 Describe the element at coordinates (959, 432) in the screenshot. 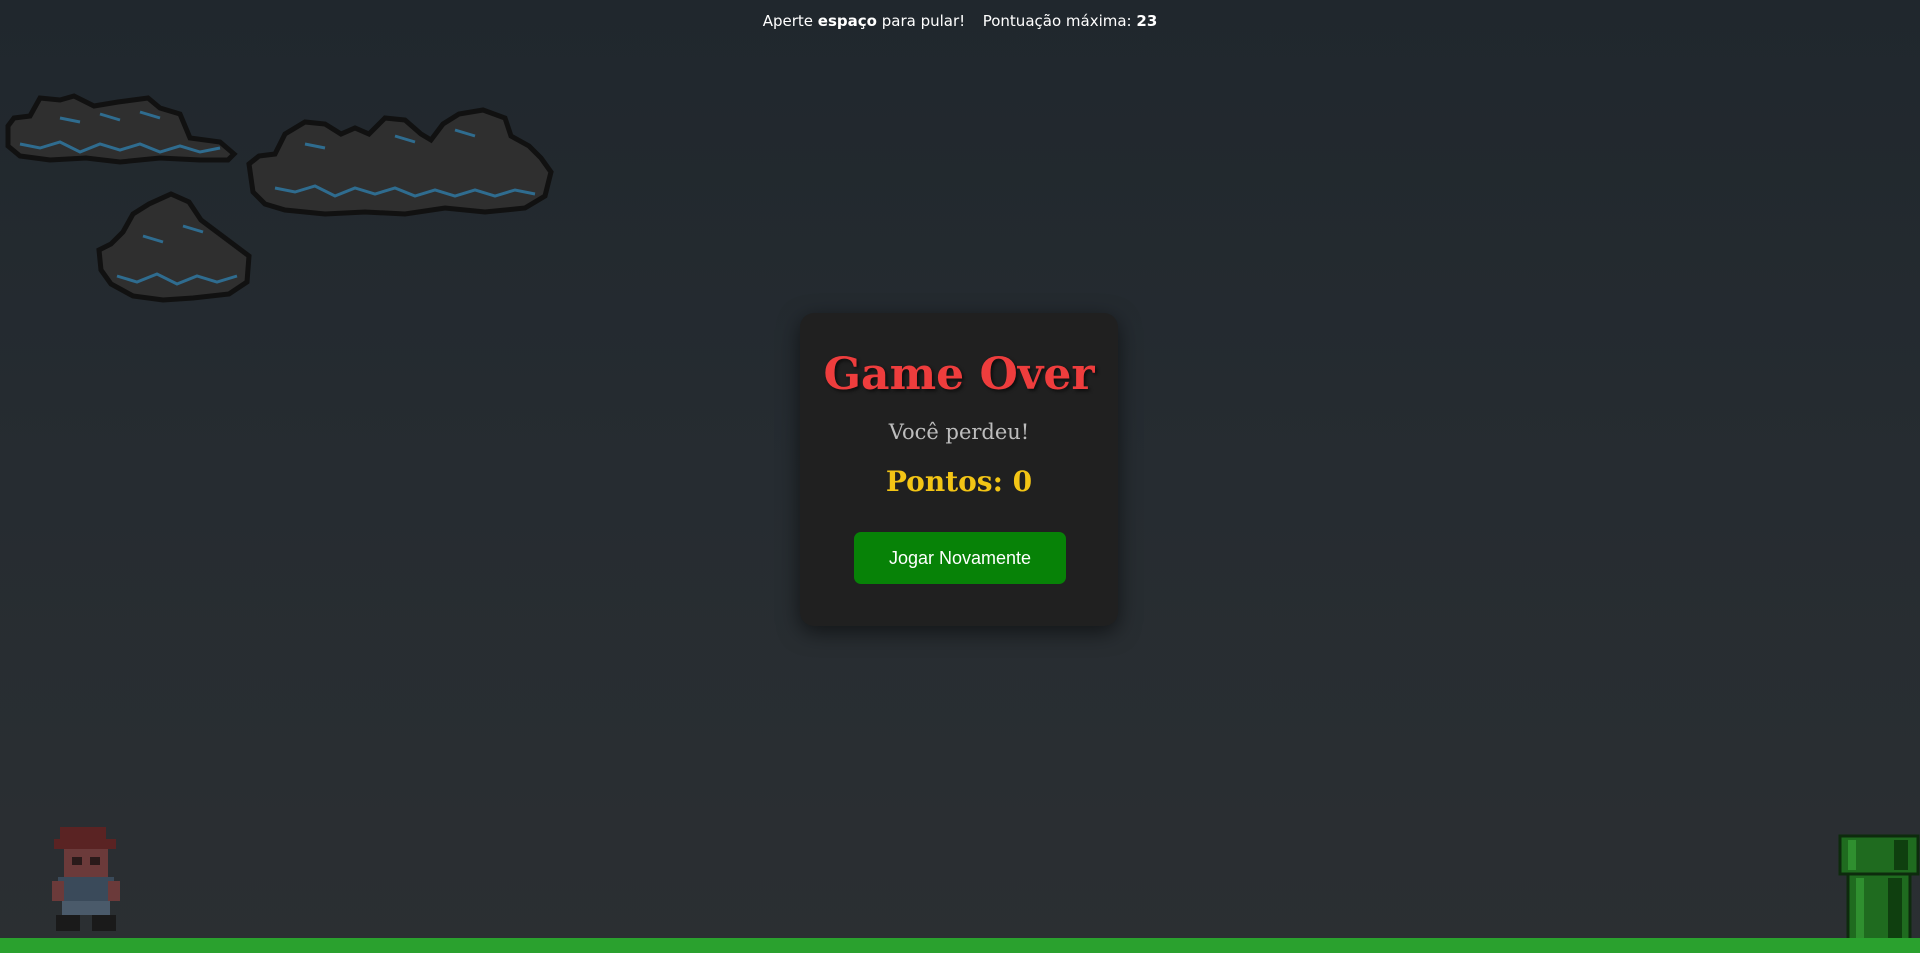

I see `game-over-subtitle: Você perdeu!` at that location.